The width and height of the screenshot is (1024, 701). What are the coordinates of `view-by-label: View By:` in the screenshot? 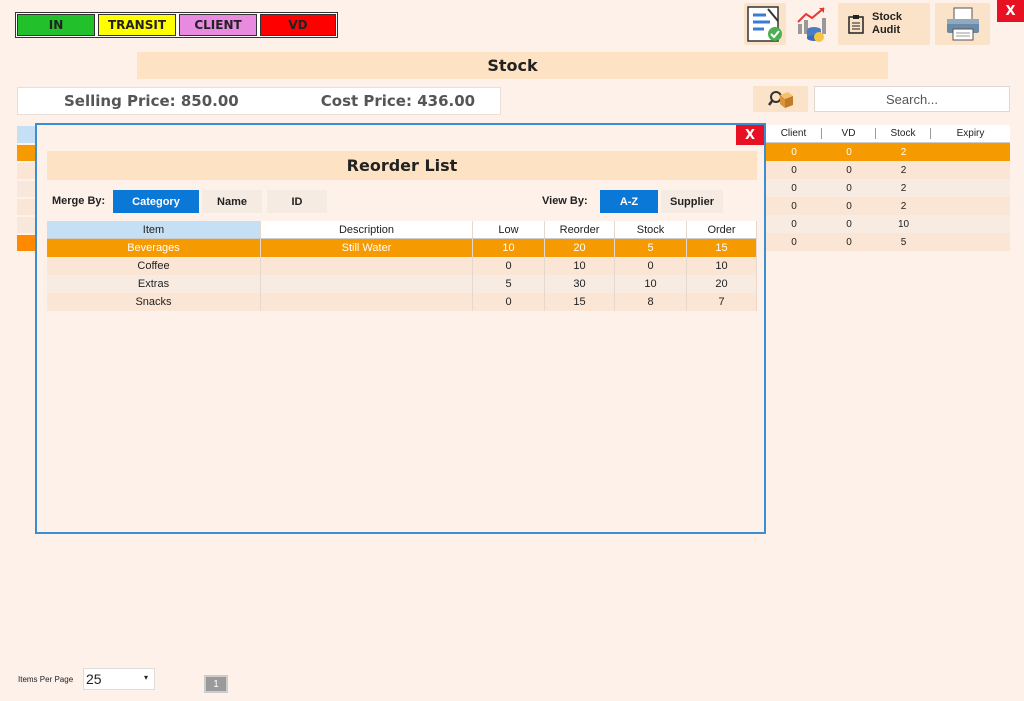 It's located at (565, 201).